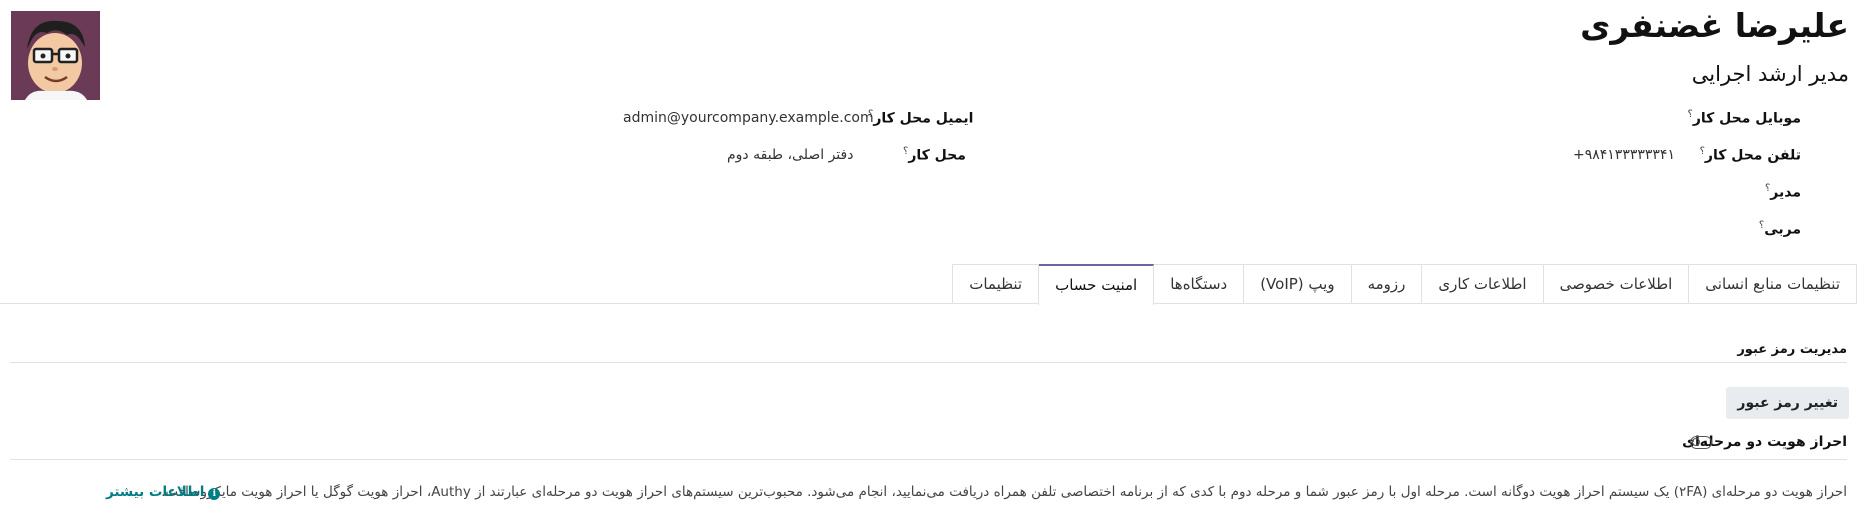  Describe the element at coordinates (1750, 155) in the screenshot. I see `work-phone-label: تلفن محل کار؟` at that location.